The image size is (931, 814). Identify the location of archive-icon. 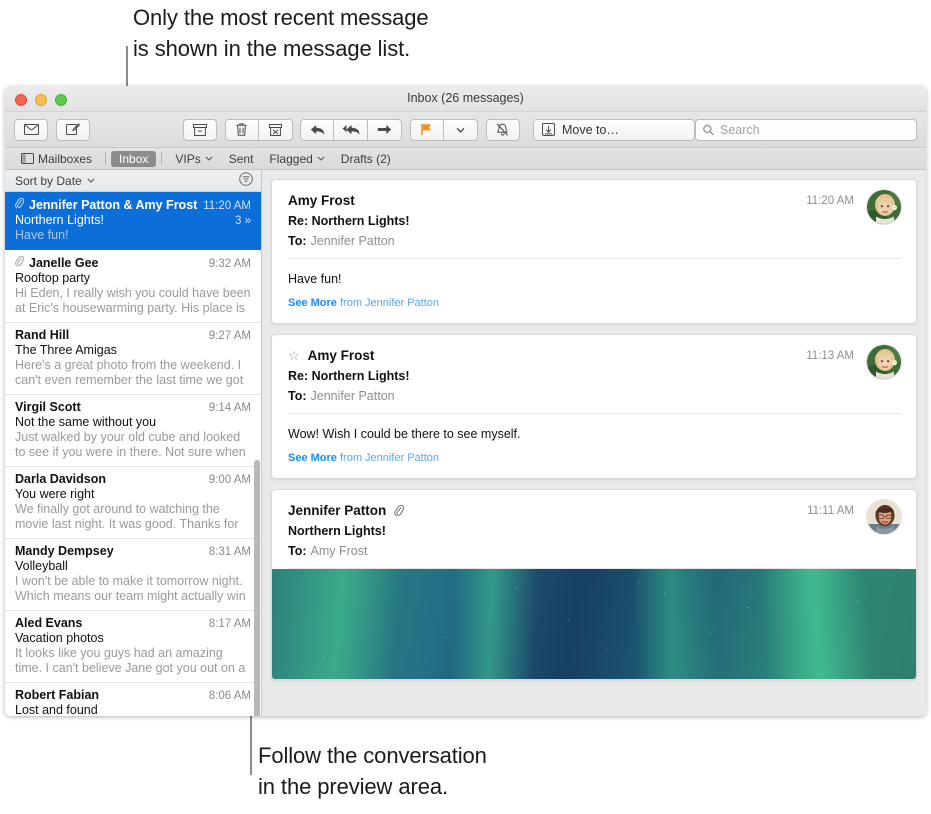
(200, 129).